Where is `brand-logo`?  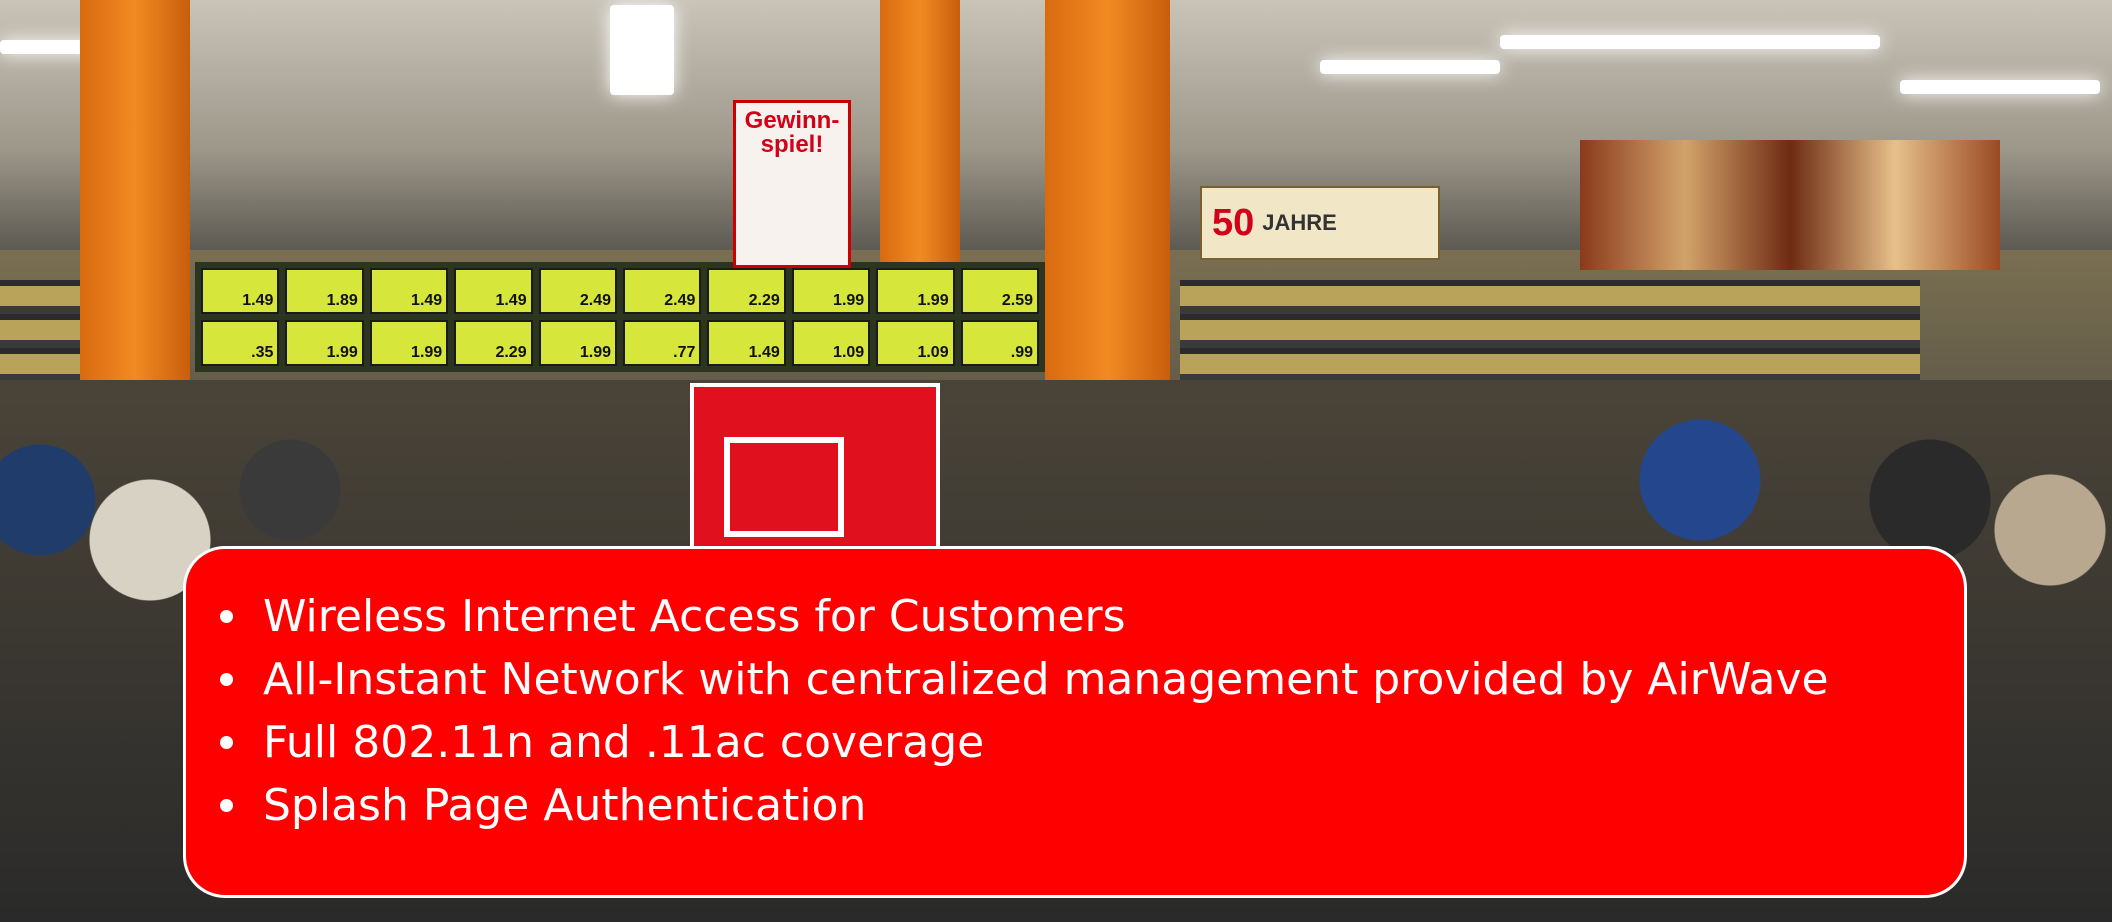
brand-logo is located at coordinates (784, 487).